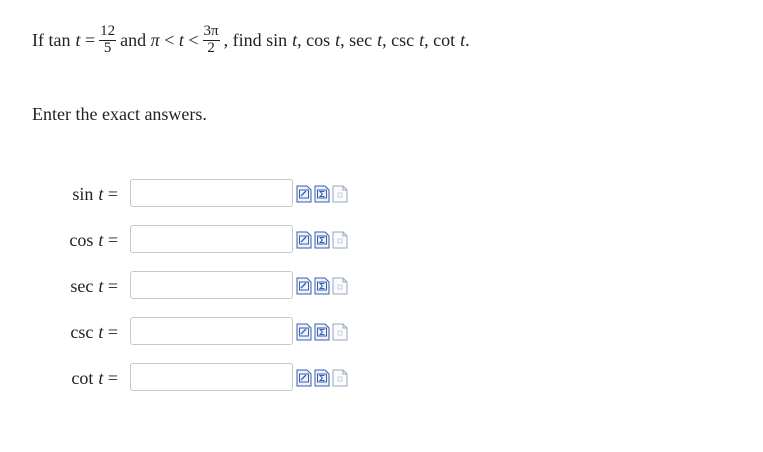 The width and height of the screenshot is (763, 452). I want to click on answer-label-cot: cot t =, so click(94, 378).